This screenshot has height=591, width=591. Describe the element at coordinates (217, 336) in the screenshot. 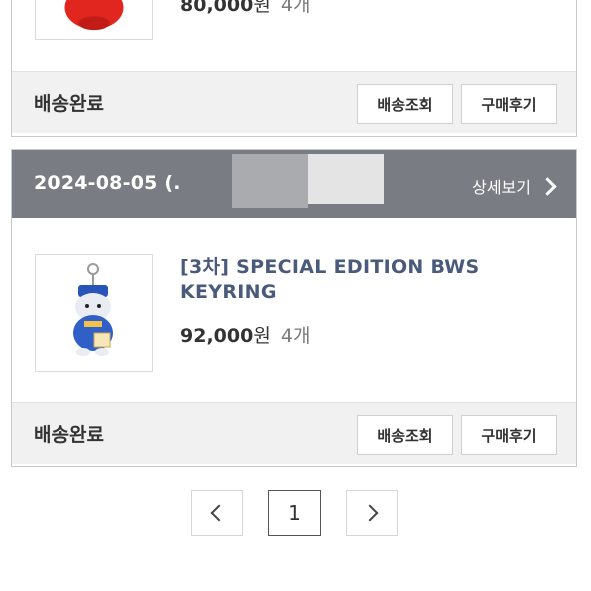

I see `item-price: 92,000` at that location.